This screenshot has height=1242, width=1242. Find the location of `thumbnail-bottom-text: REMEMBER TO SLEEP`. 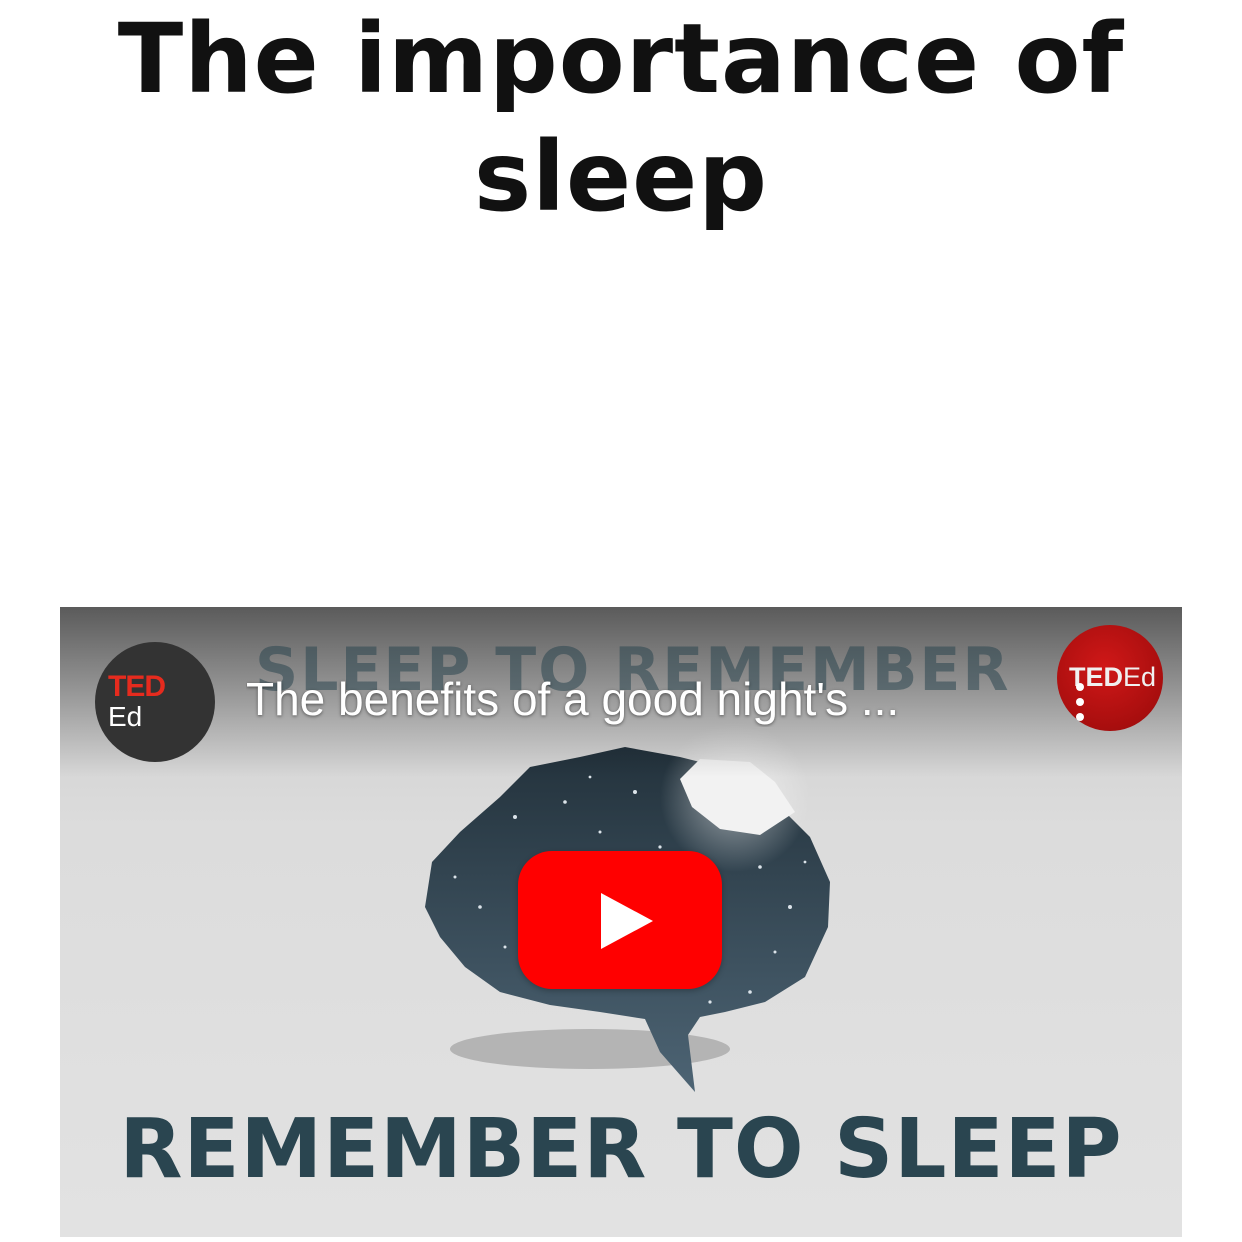

thumbnail-bottom-text: REMEMBER TO SLEEP is located at coordinates (621, 1149).